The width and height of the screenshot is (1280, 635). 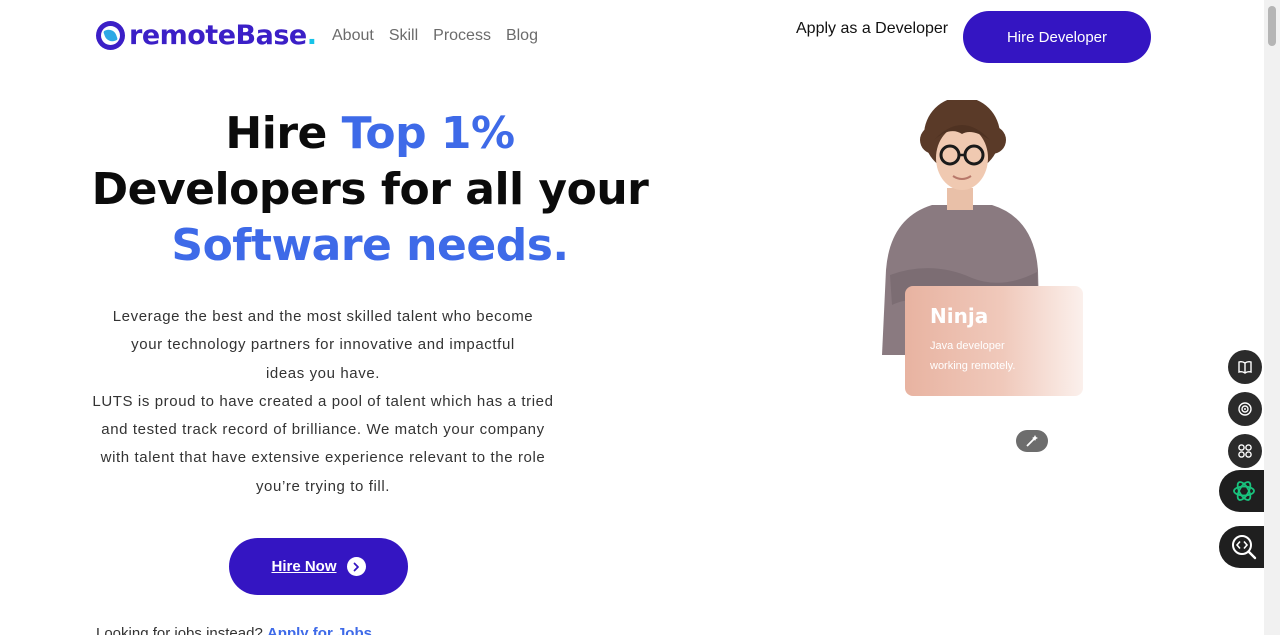 What do you see at coordinates (1245, 451) in the screenshot?
I see `apps-grid-icon` at bounding box center [1245, 451].